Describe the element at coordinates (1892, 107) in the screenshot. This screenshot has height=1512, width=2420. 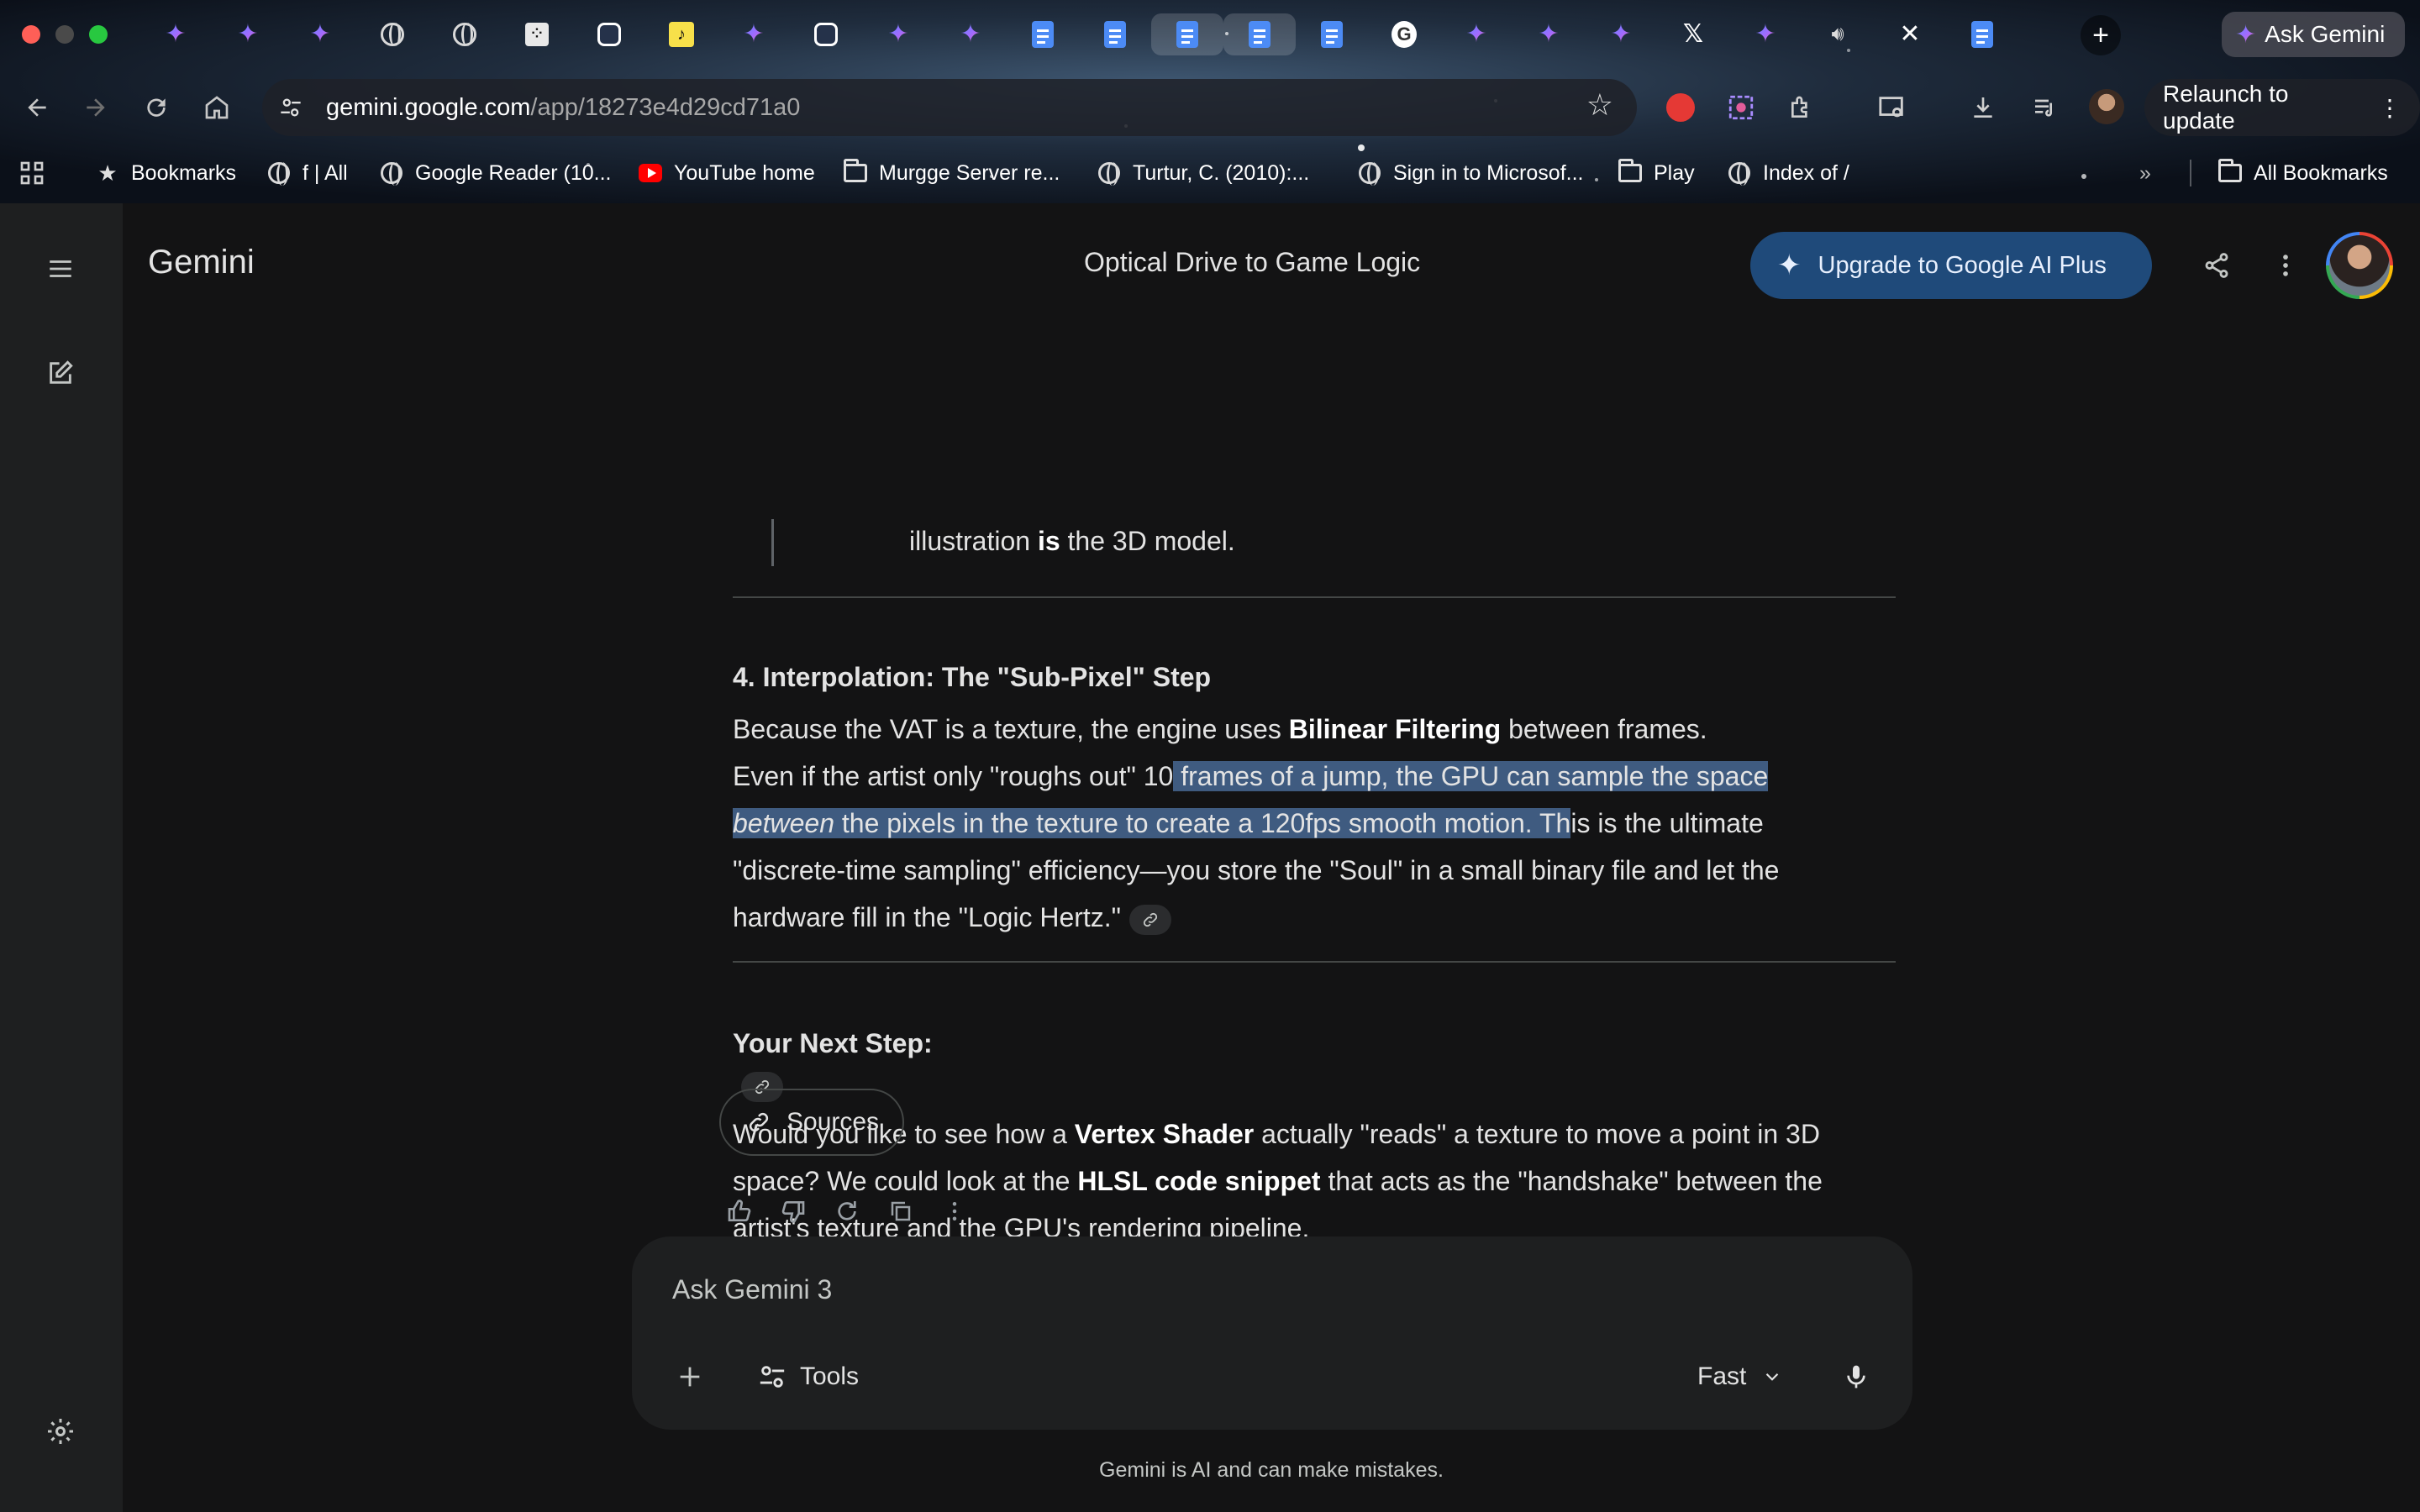
I see `tab-search-icon` at that location.